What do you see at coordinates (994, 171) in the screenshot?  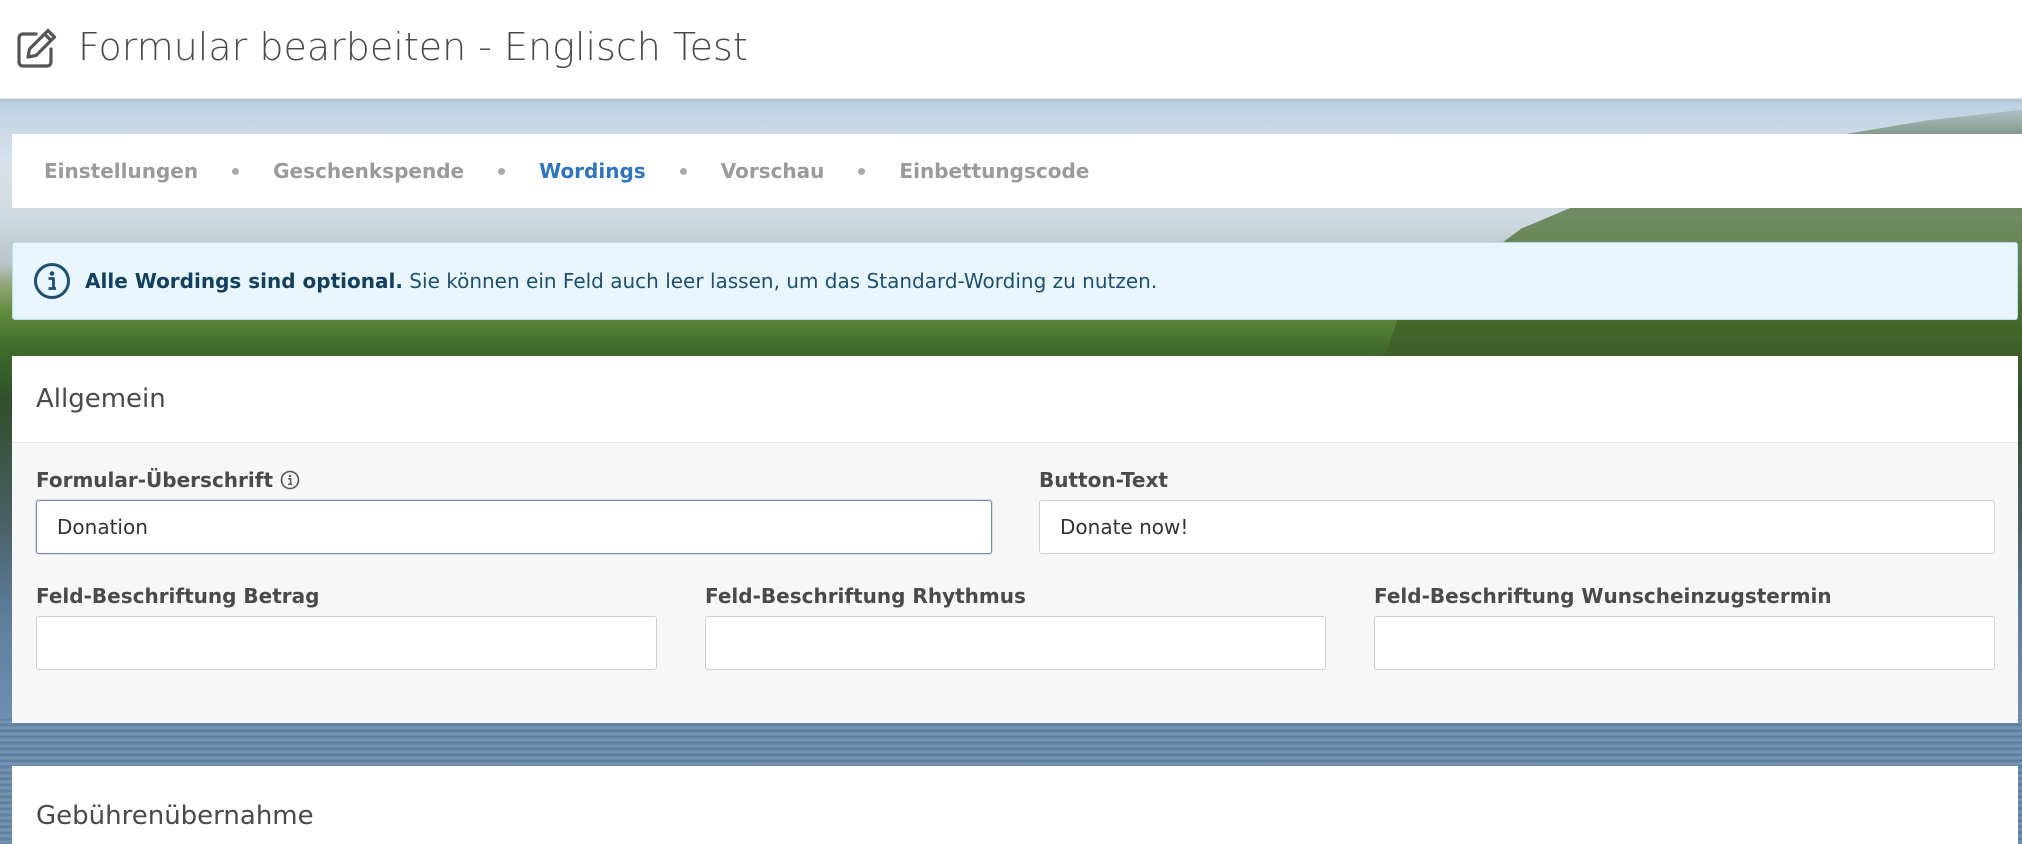 I see `step-einbettungscode: Einbettungscode` at bounding box center [994, 171].